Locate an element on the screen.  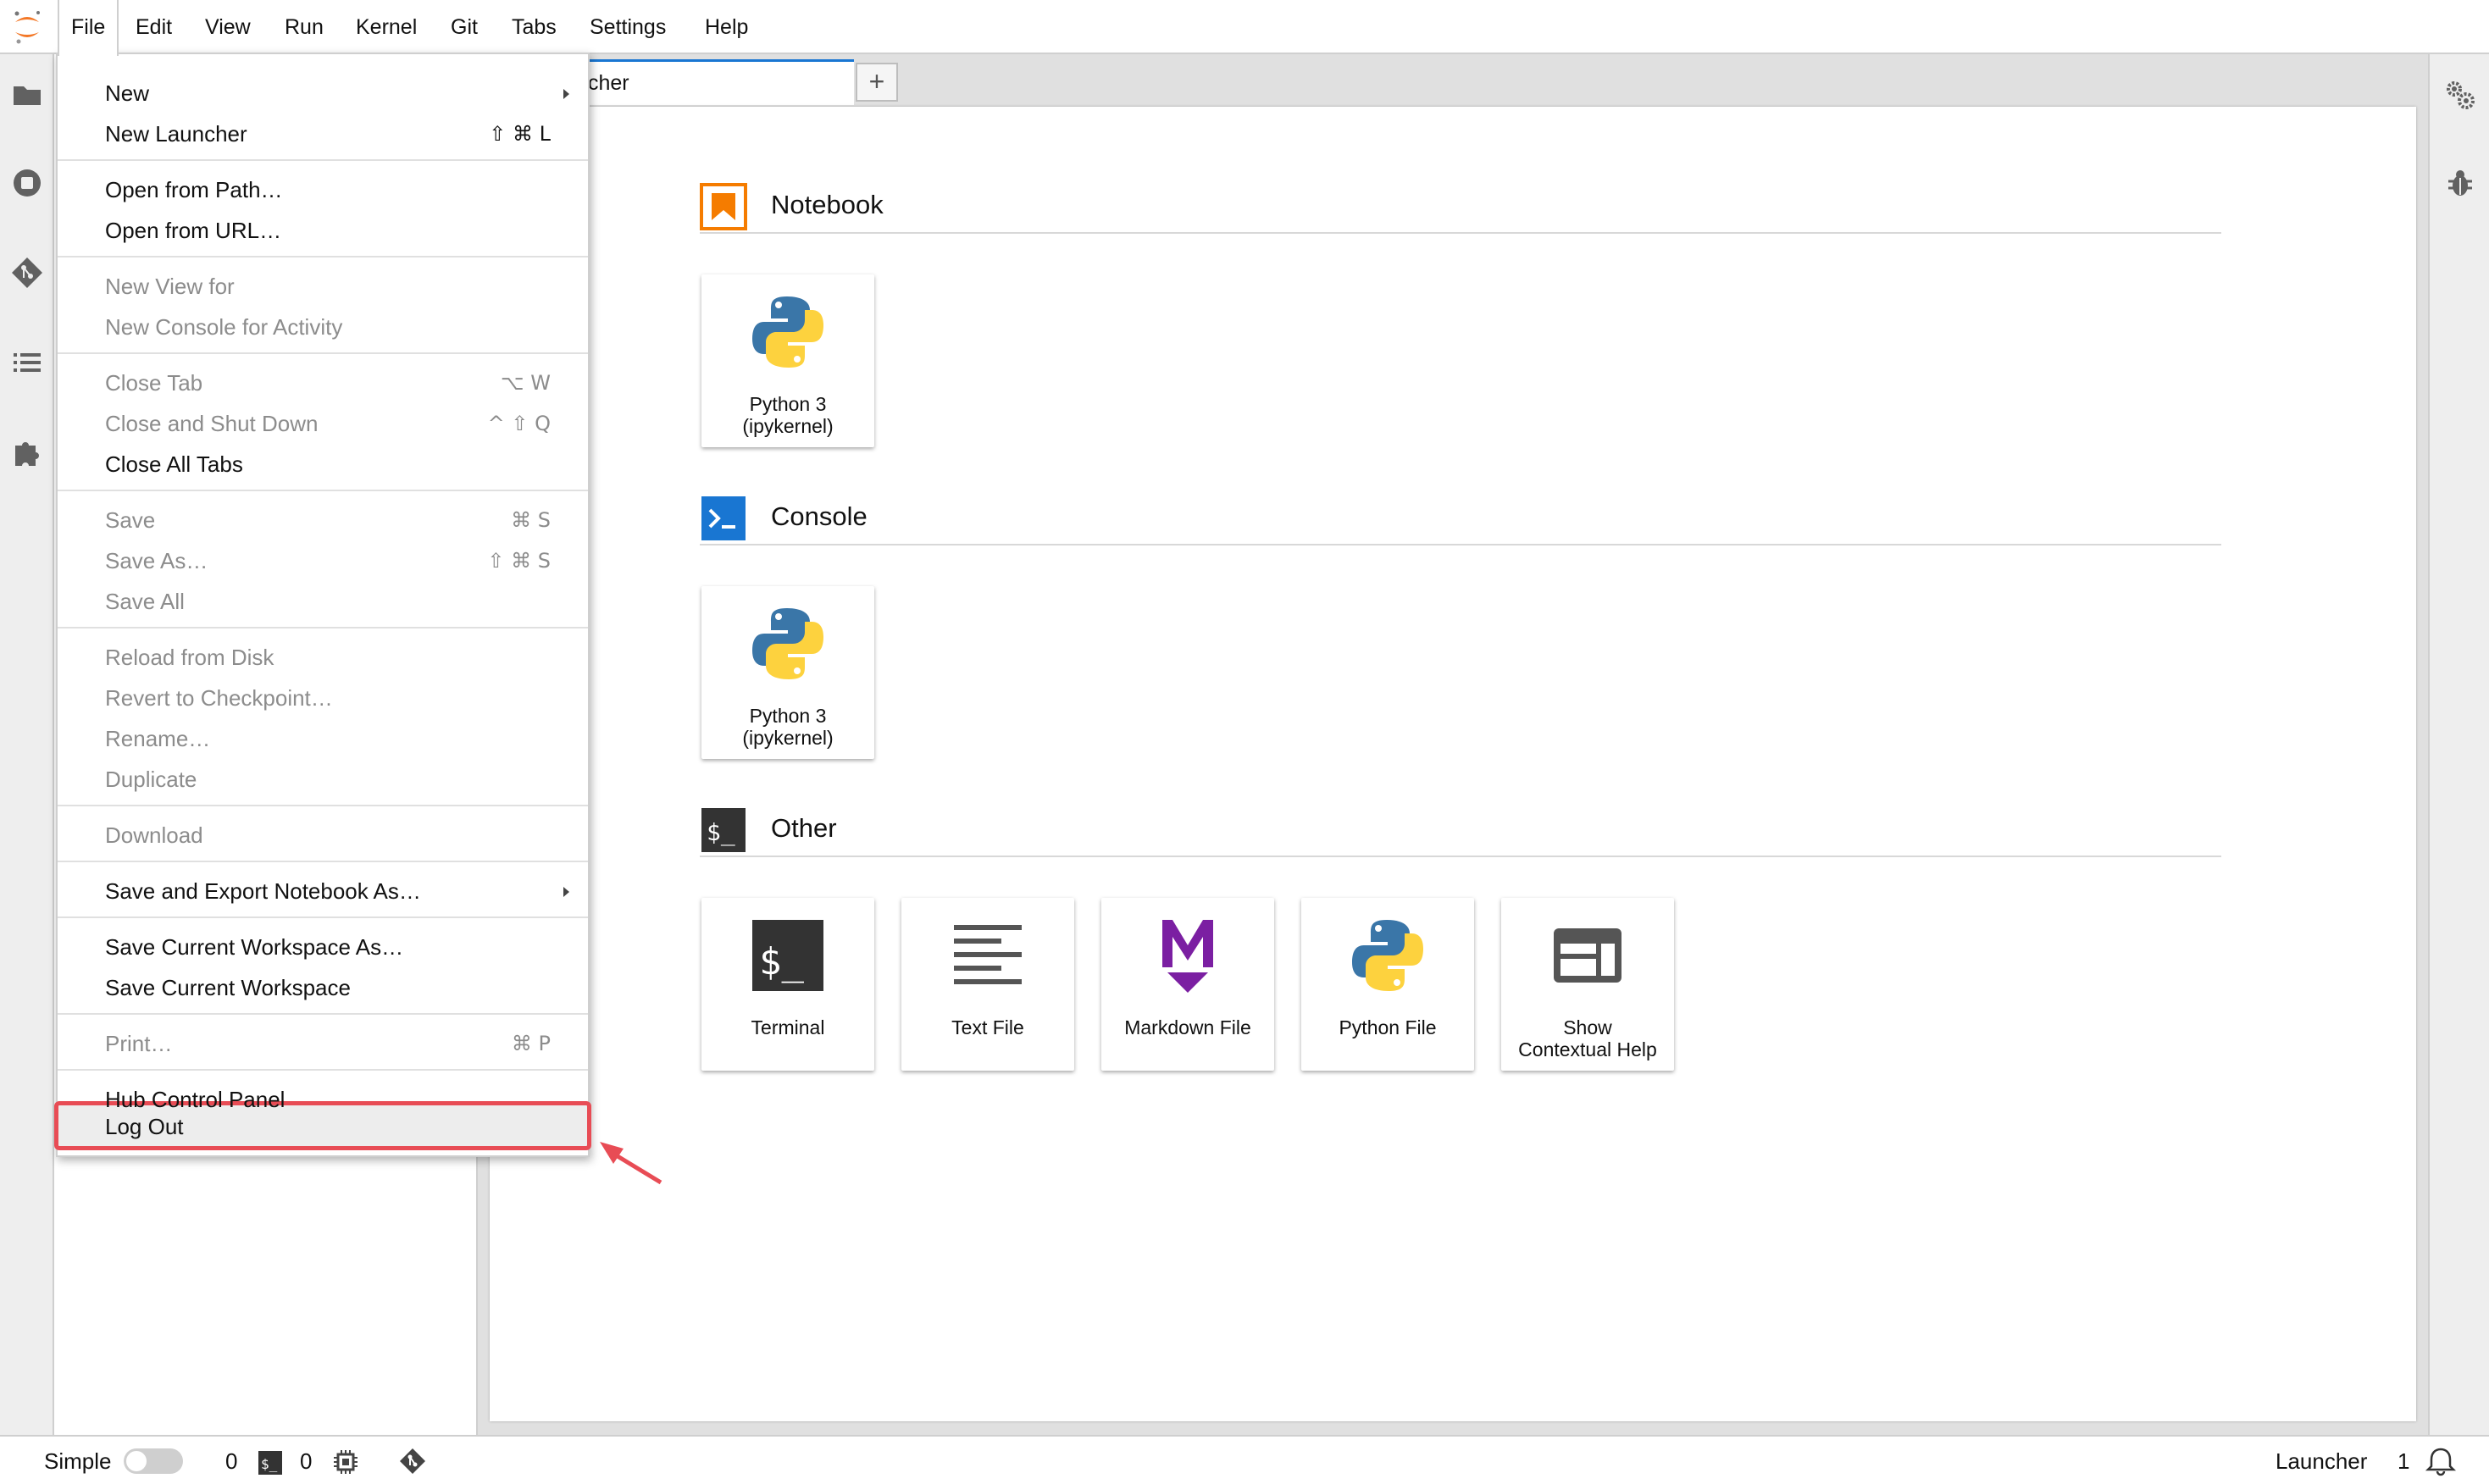
terminal-icon: $_ is located at coordinates (787, 955).